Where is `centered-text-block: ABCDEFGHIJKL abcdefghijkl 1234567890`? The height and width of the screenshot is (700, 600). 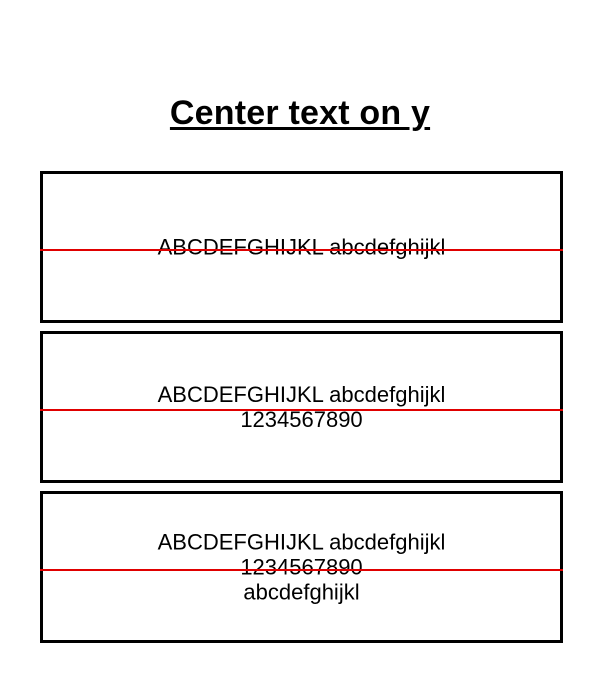
centered-text-block: ABCDEFGHIJKL abcdefghijkl 1234567890 is located at coordinates (301, 407).